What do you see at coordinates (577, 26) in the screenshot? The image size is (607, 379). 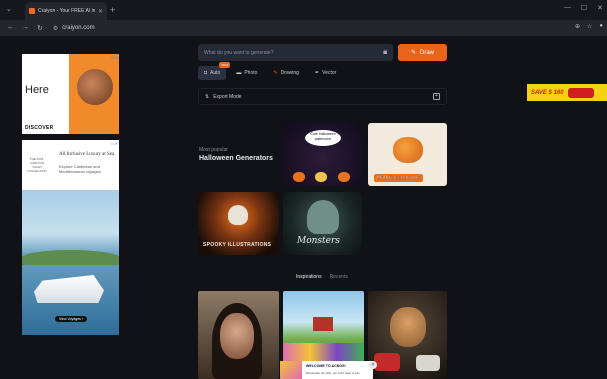 I see `extensions-icon: ⊕` at bounding box center [577, 26].